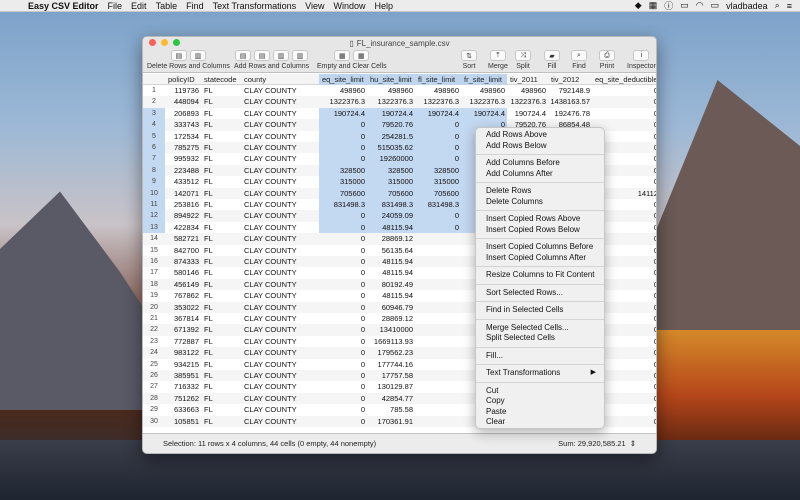  I want to click on row-number: 21, so click(154, 318).